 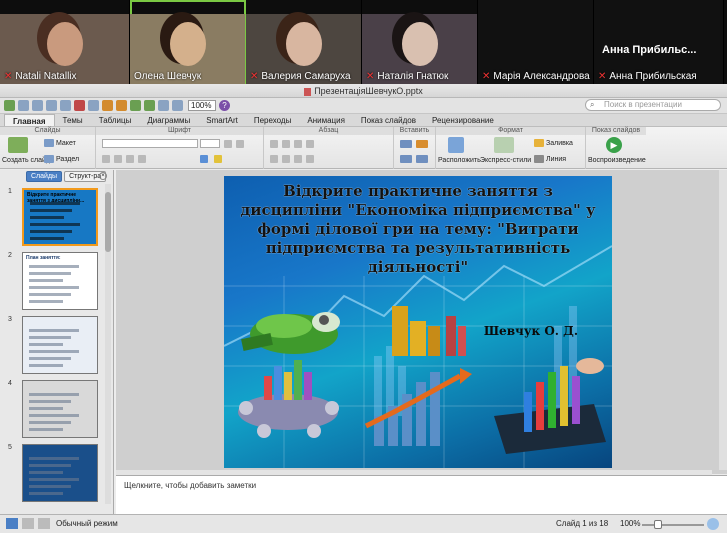 What do you see at coordinates (723, 320) in the screenshot?
I see `slide-vertical-scrollbar` at bounding box center [723, 320].